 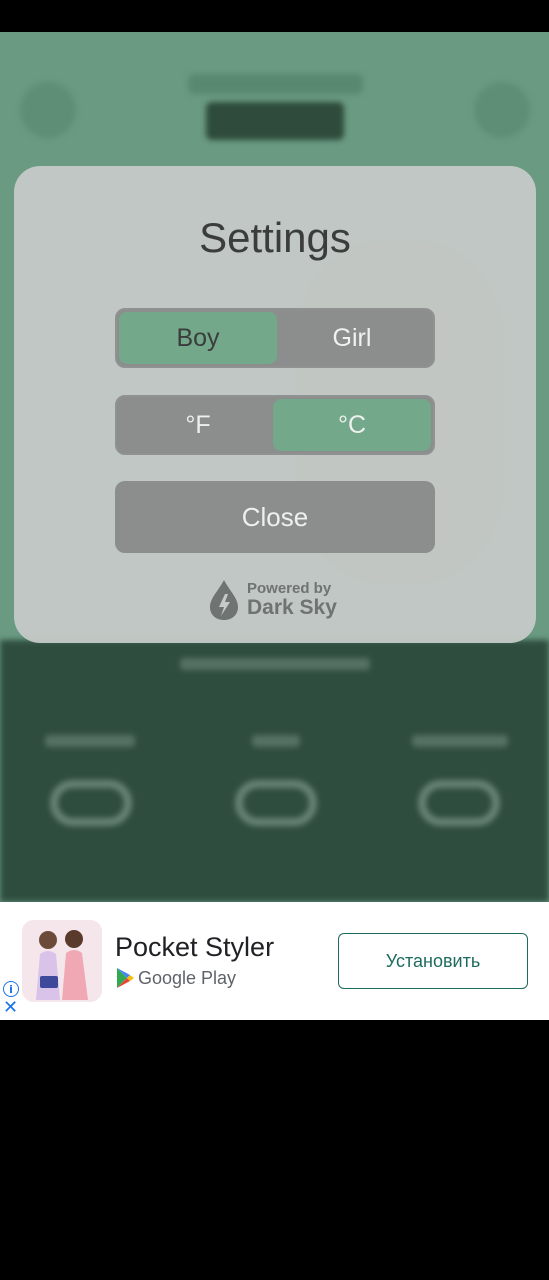 What do you see at coordinates (198, 425) in the screenshot?
I see `unit-option-fahrenheit: °F` at bounding box center [198, 425].